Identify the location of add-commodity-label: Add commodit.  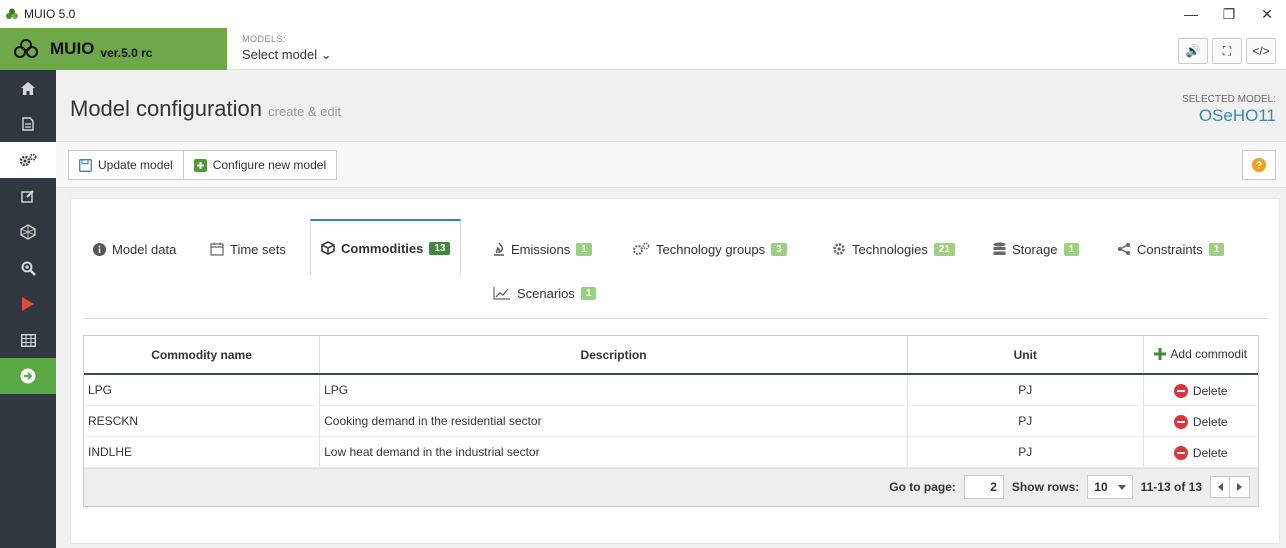
(1209, 353).